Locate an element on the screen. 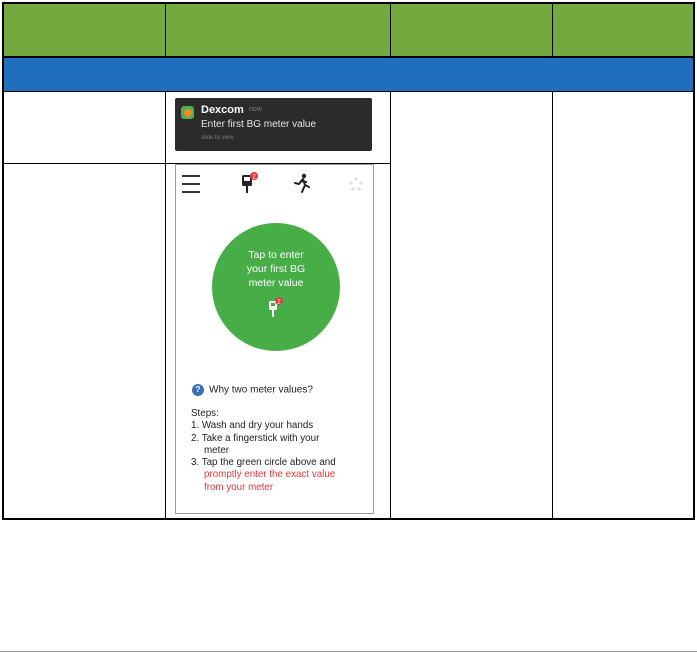 The image size is (697, 653). why-two-values-label: Why two meter values? is located at coordinates (261, 390).